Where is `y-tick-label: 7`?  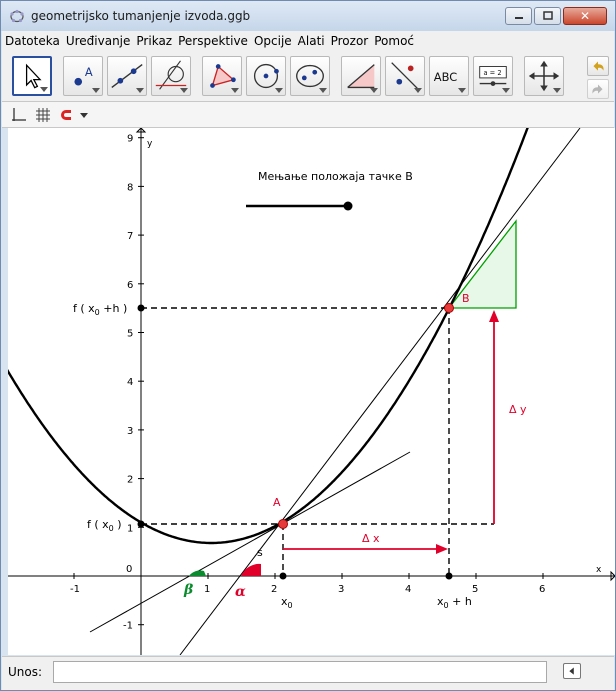
y-tick-label: 7 is located at coordinates (130, 236).